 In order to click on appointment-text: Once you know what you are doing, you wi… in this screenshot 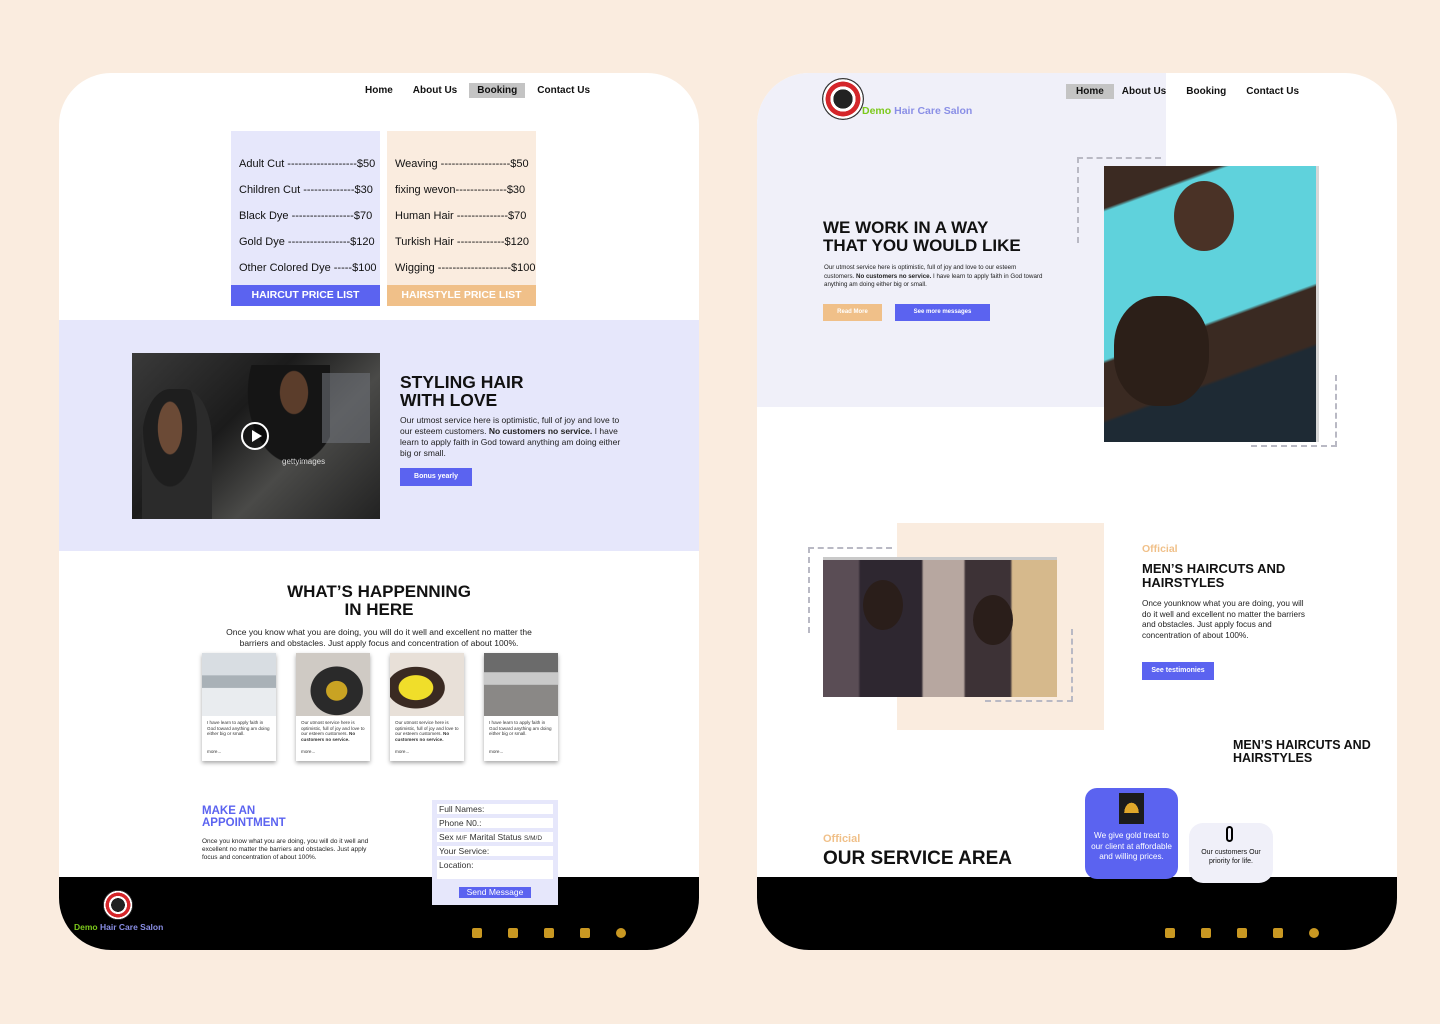, I will do `click(285, 850)`.